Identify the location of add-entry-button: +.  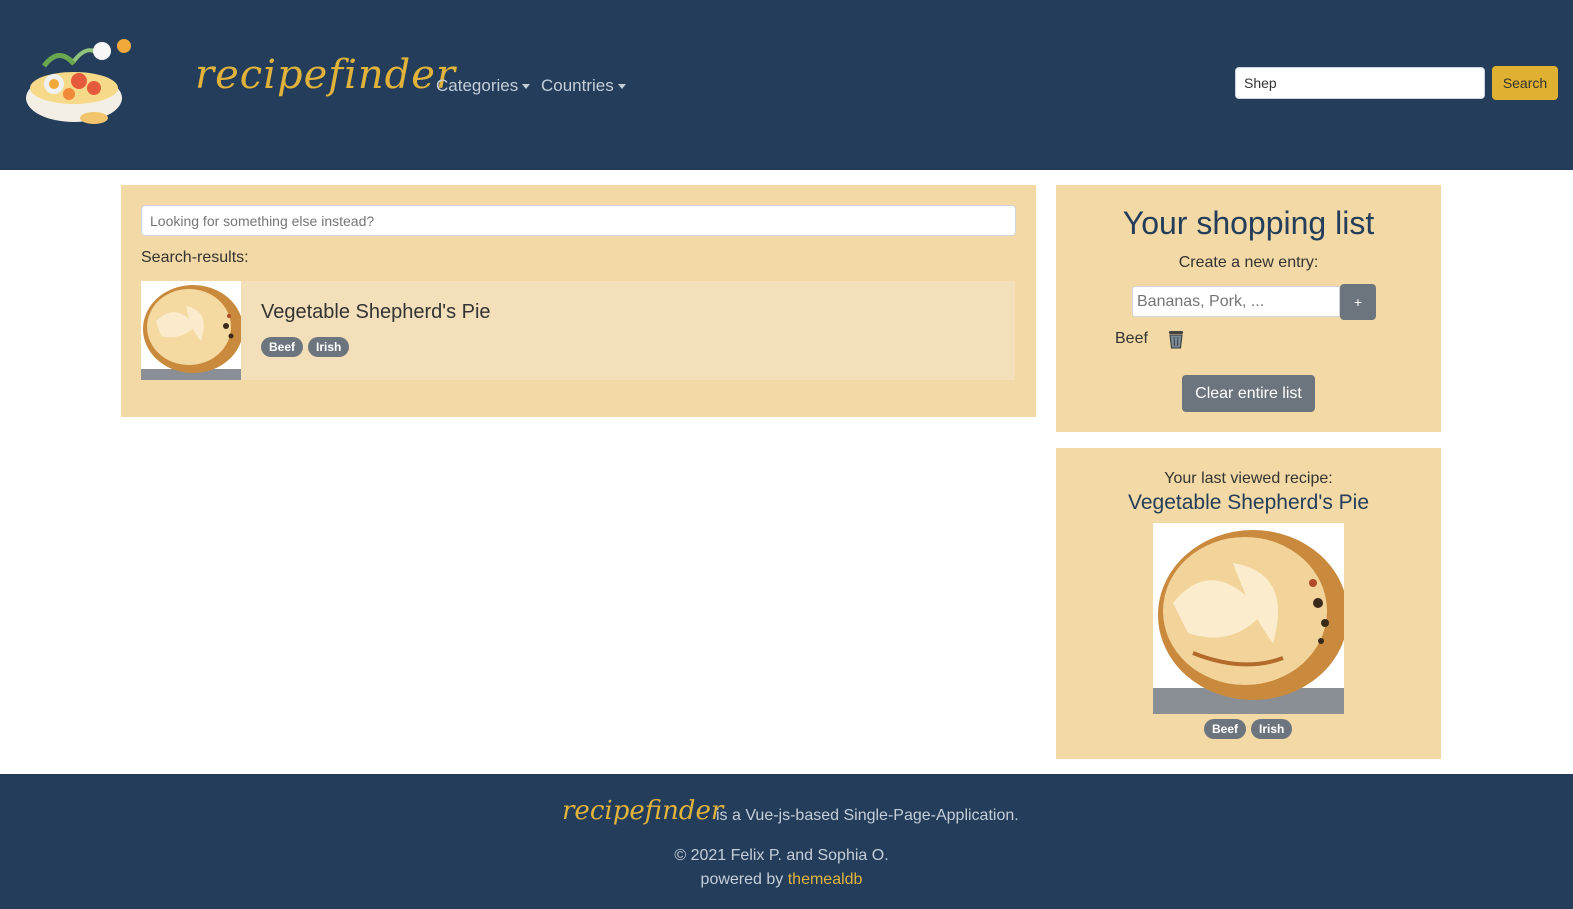
(1358, 302).